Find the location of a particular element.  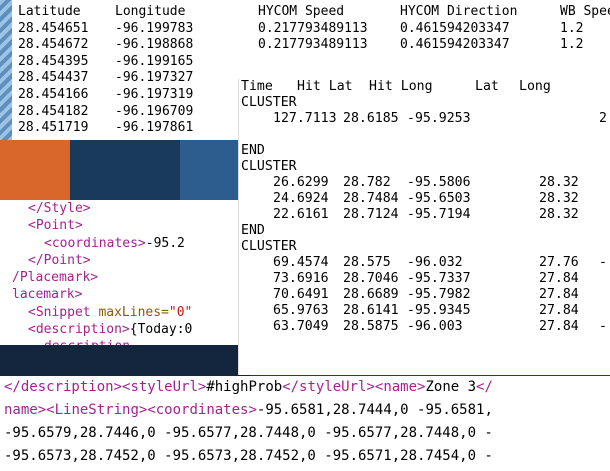

xml-text: {Today:0 is located at coordinates (161, 330).